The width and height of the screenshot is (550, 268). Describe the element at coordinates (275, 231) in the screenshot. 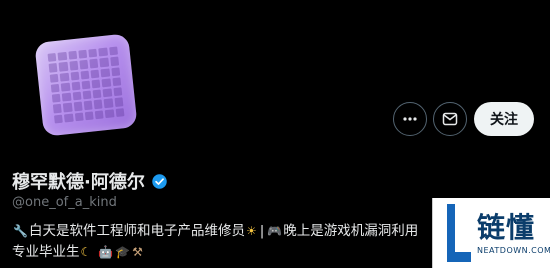

I see `gamepad-icon: 🎮` at that location.